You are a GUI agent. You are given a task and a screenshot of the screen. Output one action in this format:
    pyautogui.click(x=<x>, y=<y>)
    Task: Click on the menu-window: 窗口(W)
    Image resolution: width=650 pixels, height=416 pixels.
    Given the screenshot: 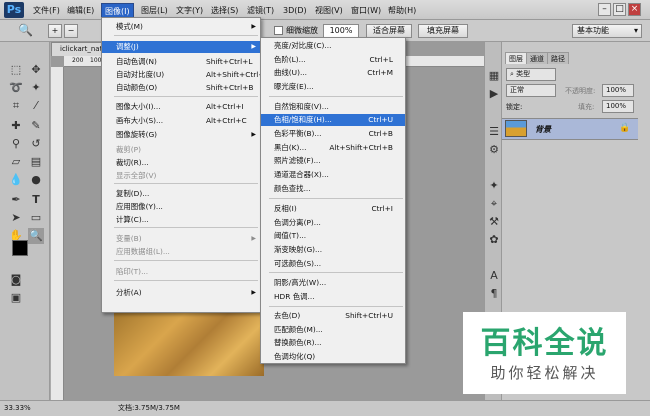 What is the action you would take?
    pyautogui.click(x=366, y=10)
    